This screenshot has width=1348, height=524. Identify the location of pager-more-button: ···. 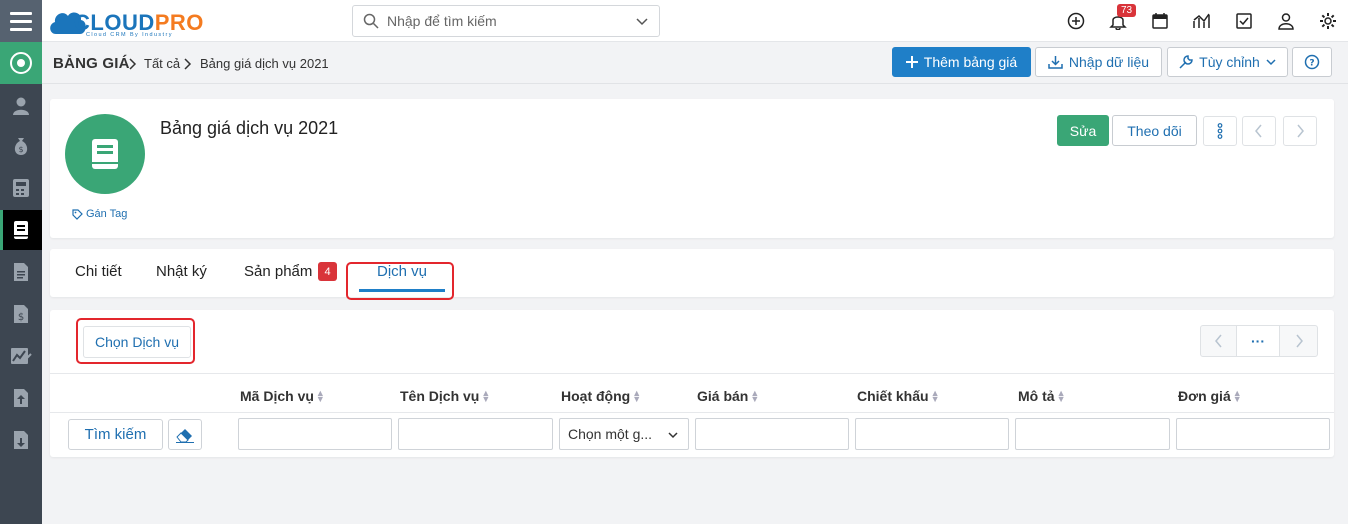
(1258, 341).